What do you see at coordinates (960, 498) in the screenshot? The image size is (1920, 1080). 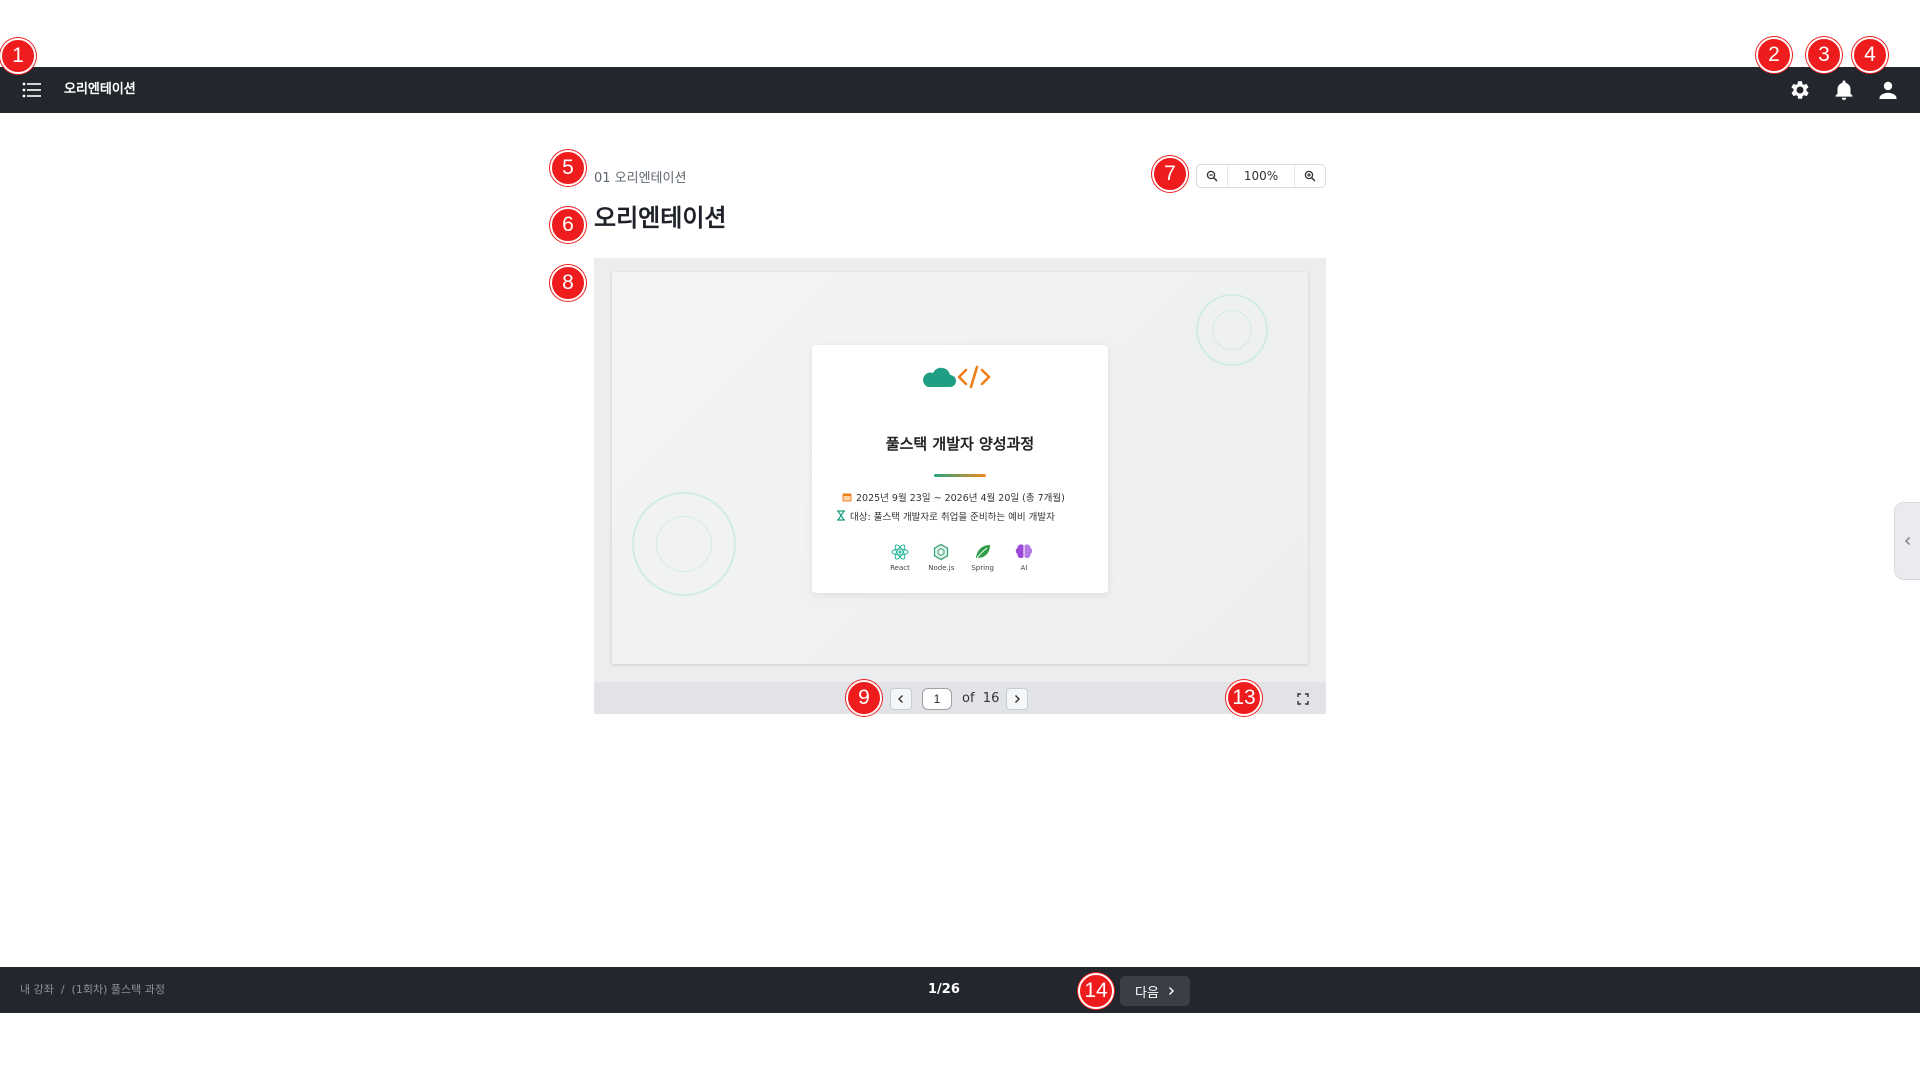 I see `slide-period: 2025년 9월 23일 ~ 2026년 4월 20일 (총 7개월)` at bounding box center [960, 498].